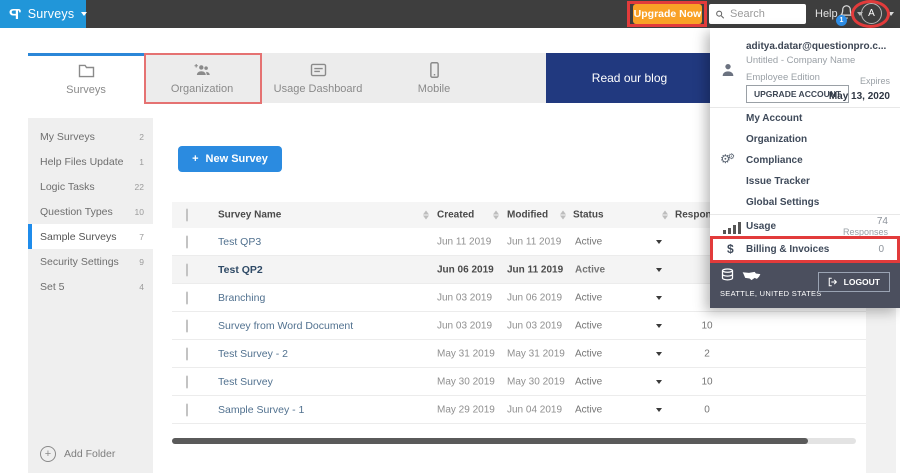 The image size is (900, 473). I want to click on add-folder-label: Add Folder, so click(90, 454).